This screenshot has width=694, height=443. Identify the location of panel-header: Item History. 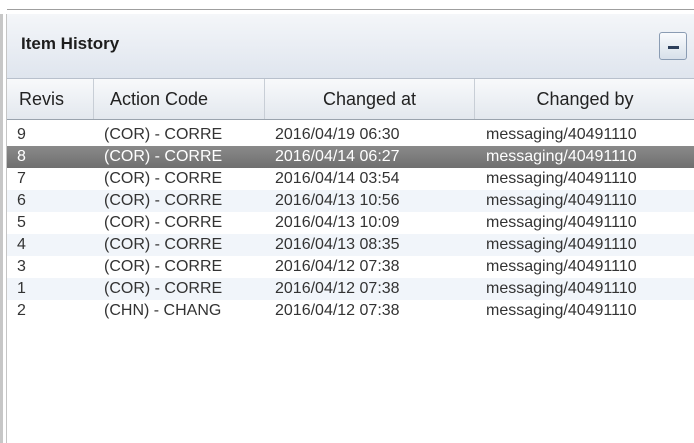
(350, 46).